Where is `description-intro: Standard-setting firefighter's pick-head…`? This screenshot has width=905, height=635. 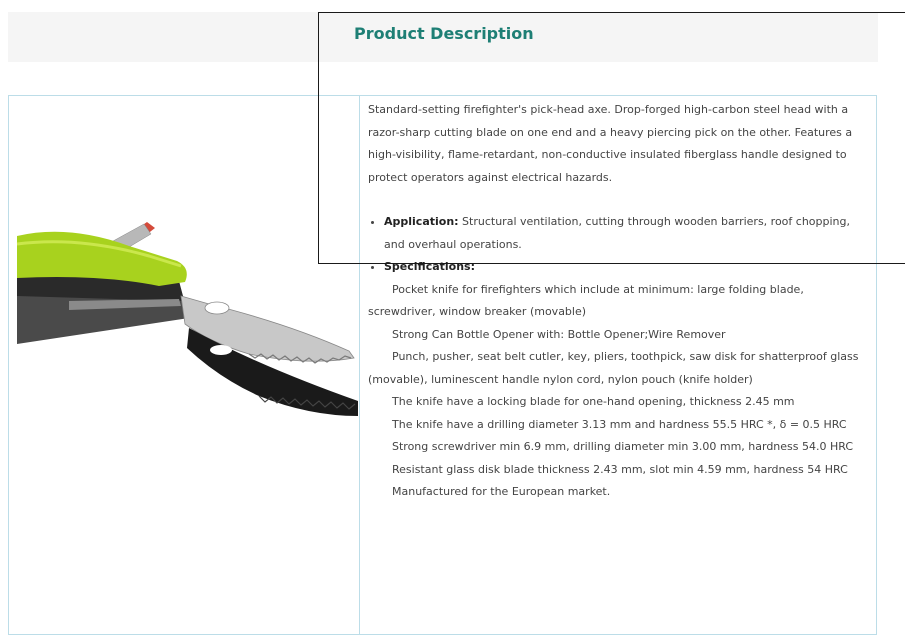
description-intro: Standard-setting firefighter's pick-head… is located at coordinates (610, 143).